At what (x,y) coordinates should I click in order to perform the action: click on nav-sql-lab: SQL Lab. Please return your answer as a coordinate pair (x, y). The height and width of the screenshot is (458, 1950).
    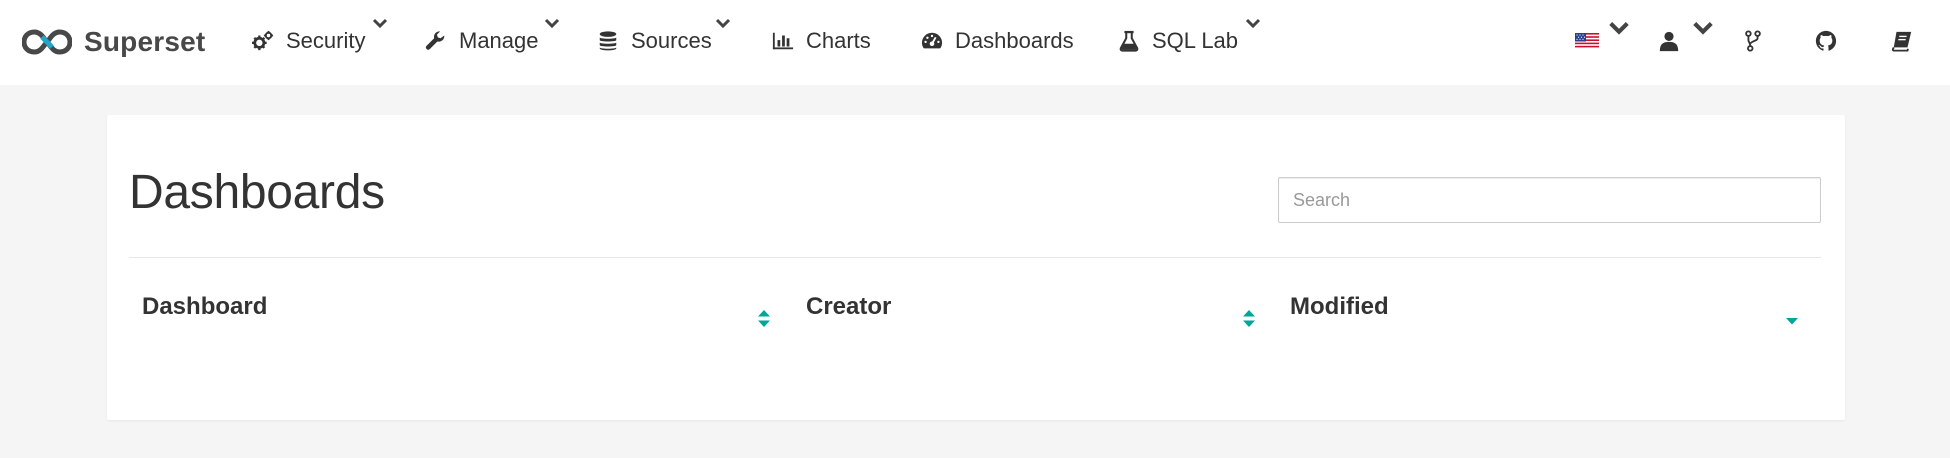
    Looking at the image, I should click on (1189, 40).